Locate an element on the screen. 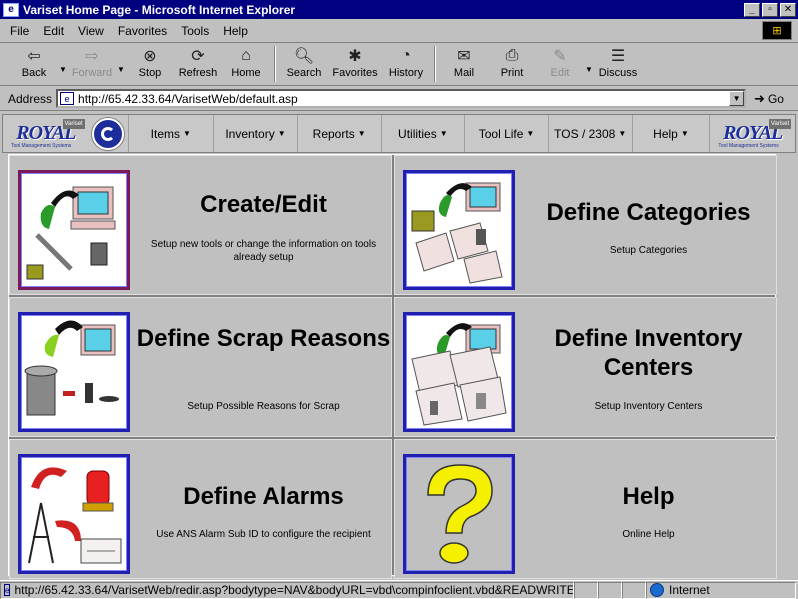 This screenshot has height=599, width=798. search-button: 🔍︎ Search is located at coordinates (304, 64).